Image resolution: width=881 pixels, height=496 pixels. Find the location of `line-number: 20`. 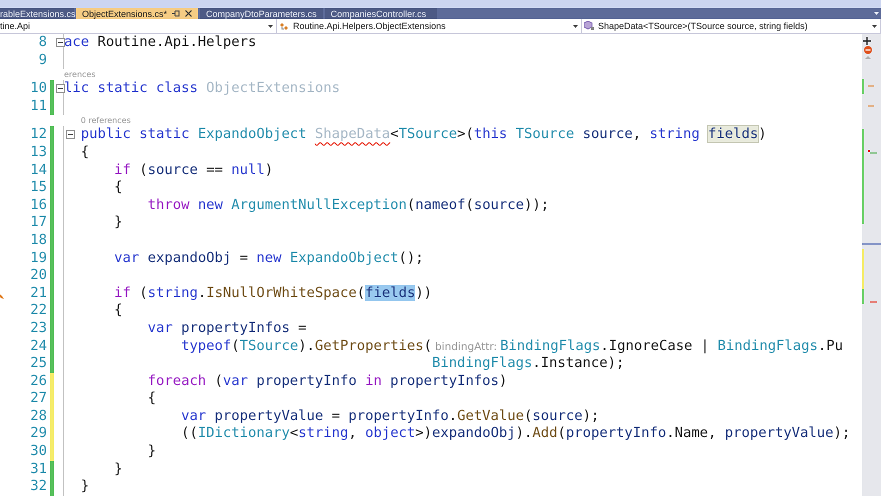

line-number: 20 is located at coordinates (38, 276).